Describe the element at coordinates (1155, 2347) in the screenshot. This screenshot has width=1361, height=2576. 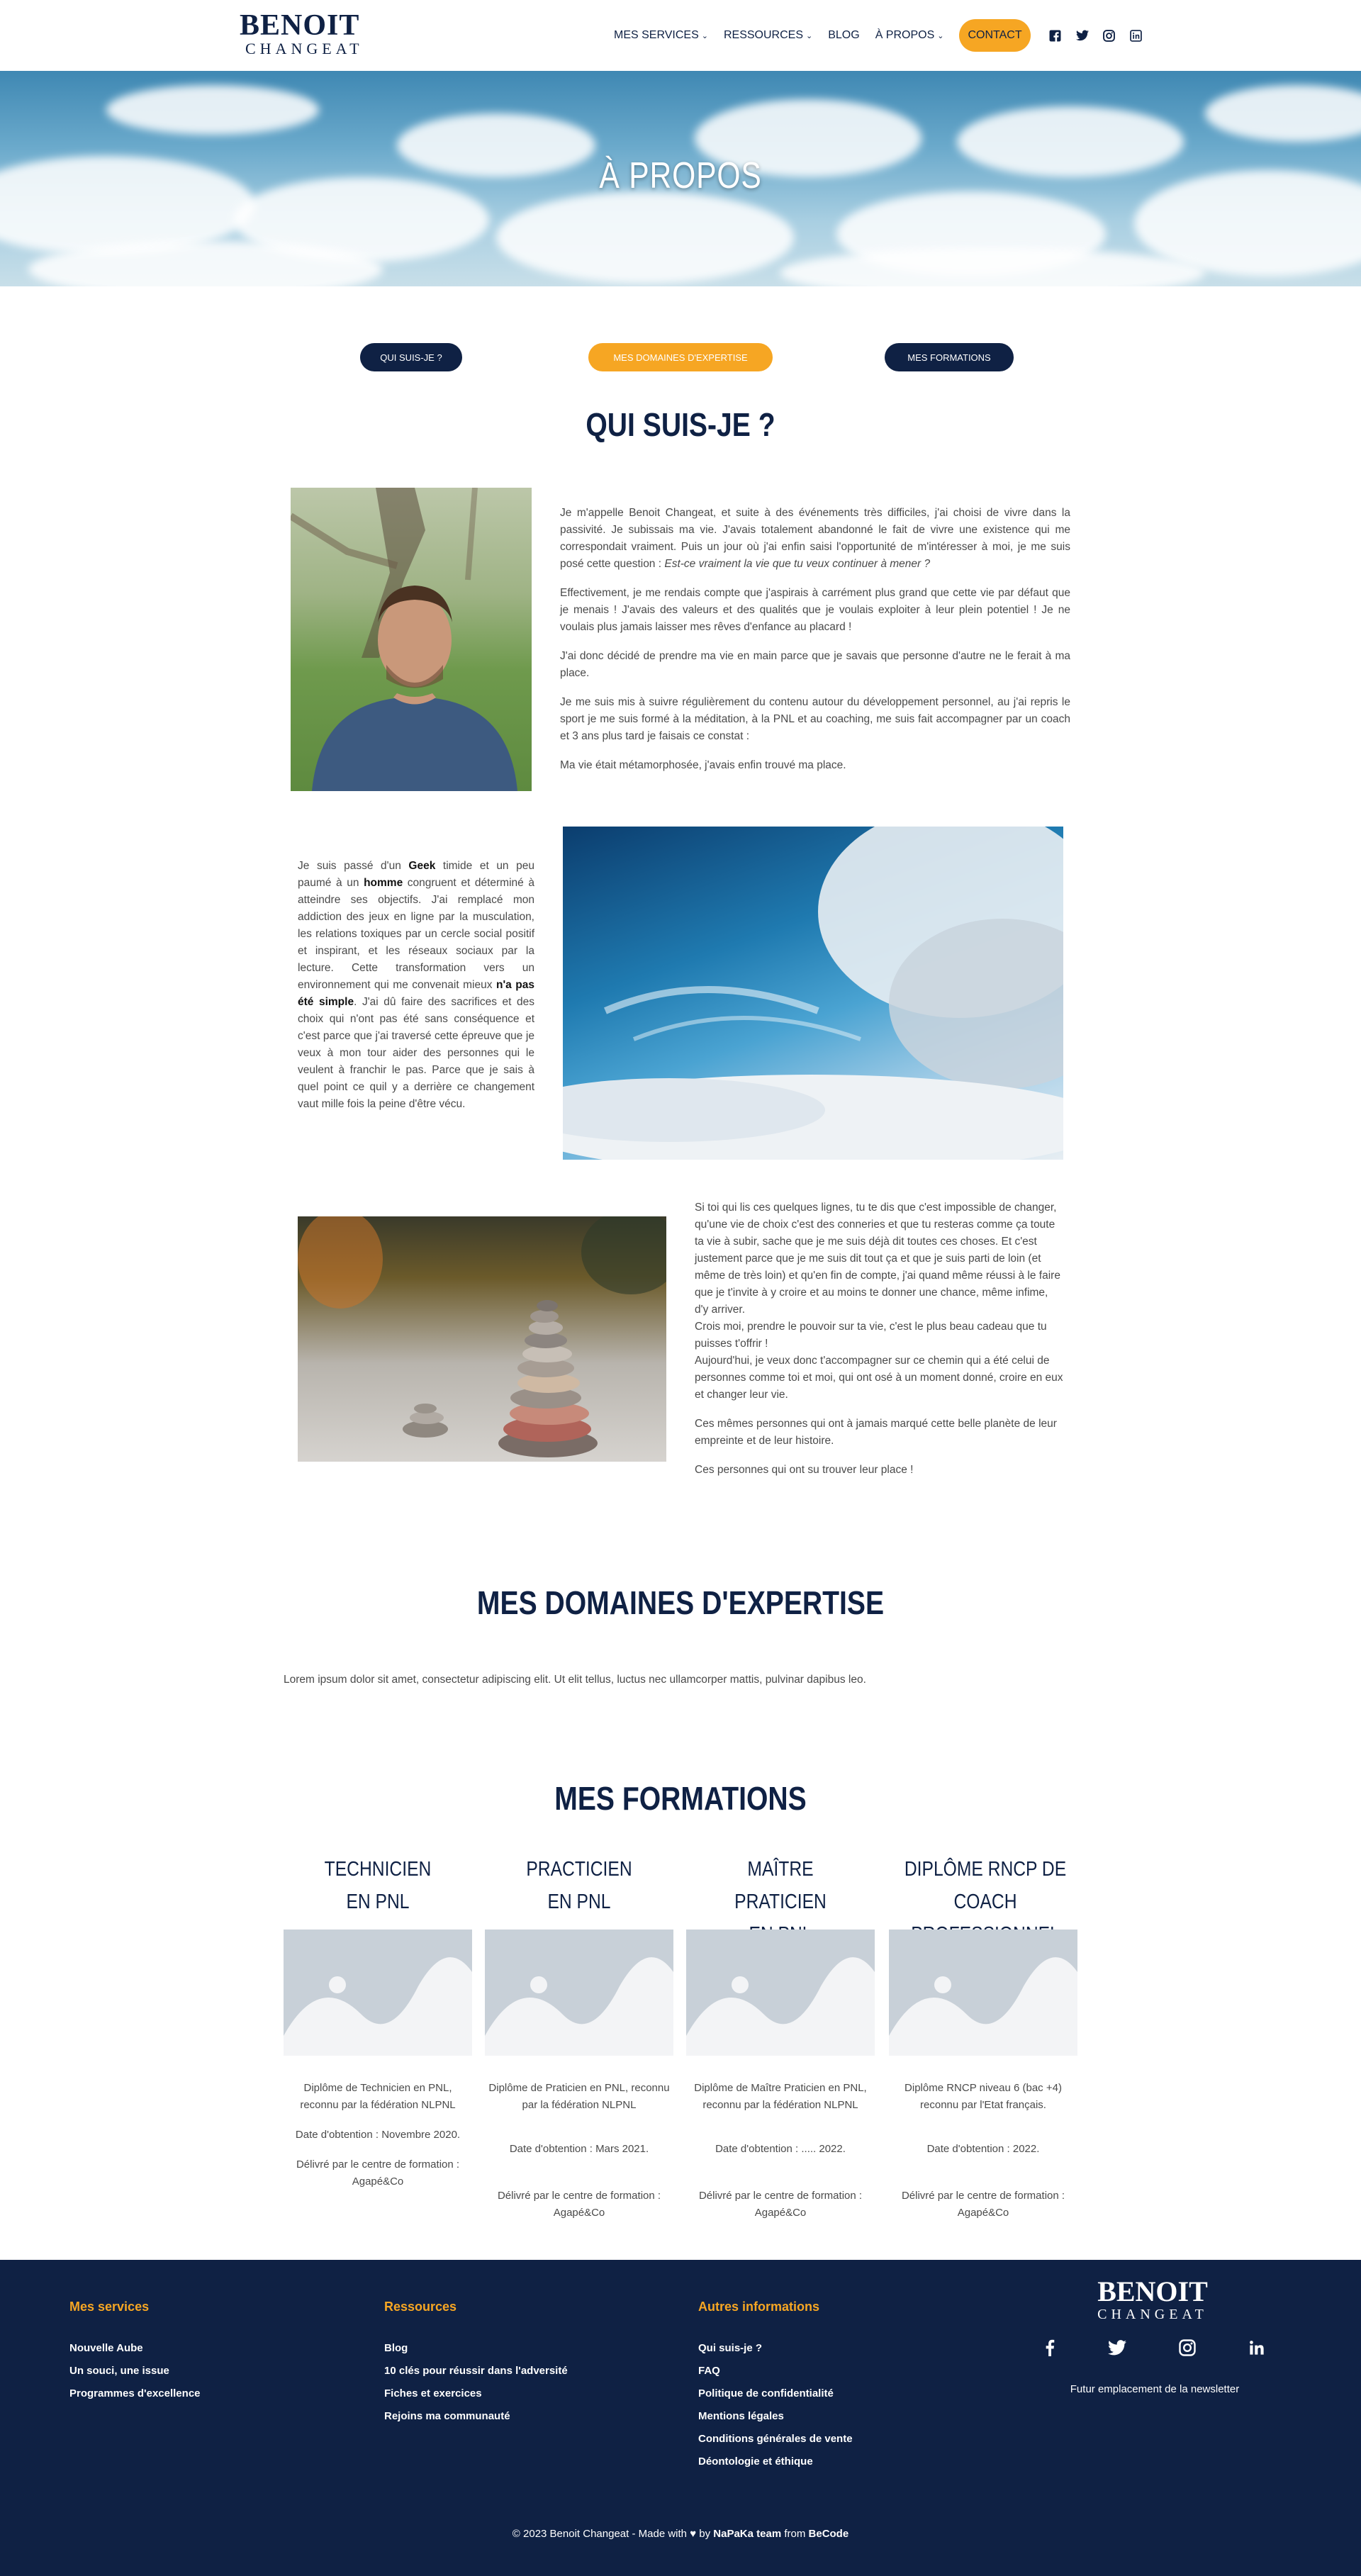
I see `footer-social` at that location.